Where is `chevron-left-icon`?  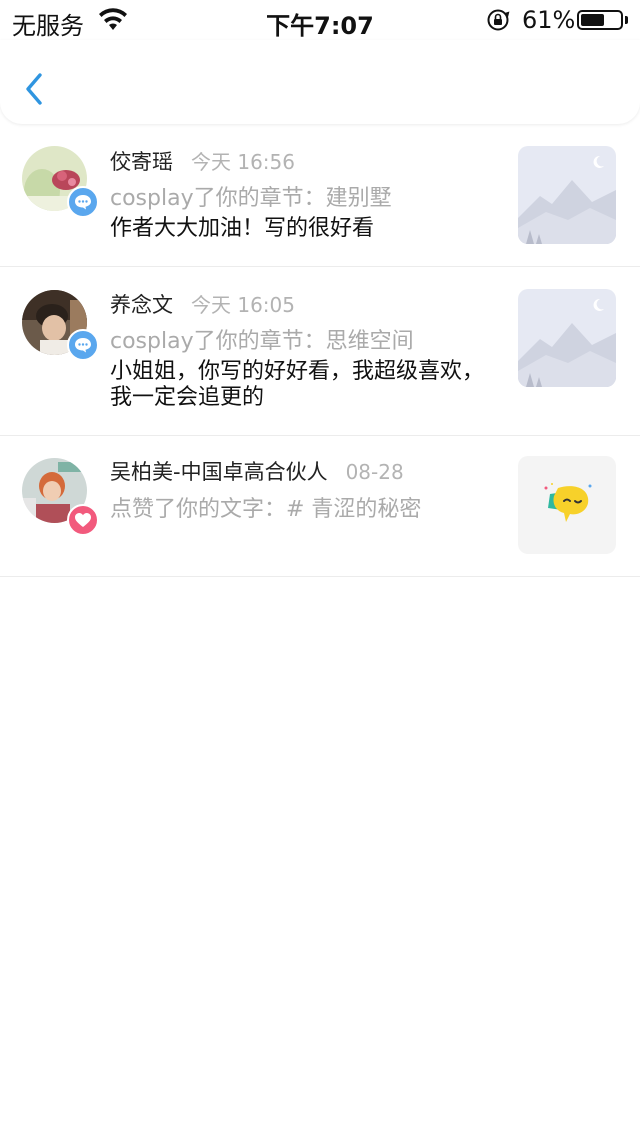
chevron-left-icon is located at coordinates (35, 89).